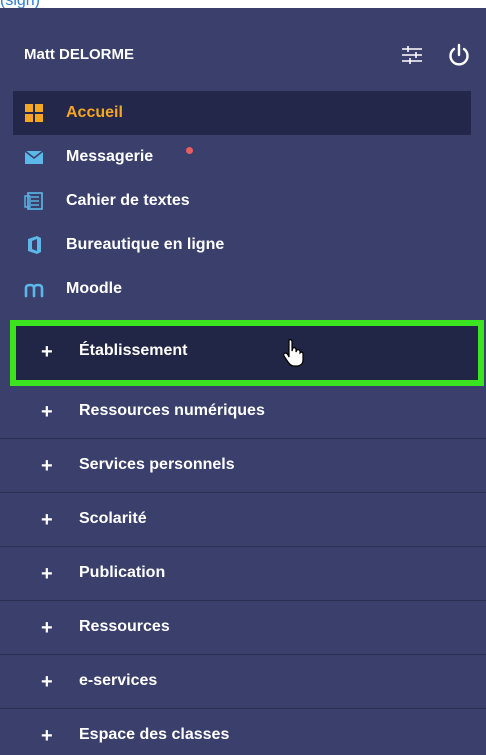  I want to click on section-label: Ressources numériques, so click(172, 410).